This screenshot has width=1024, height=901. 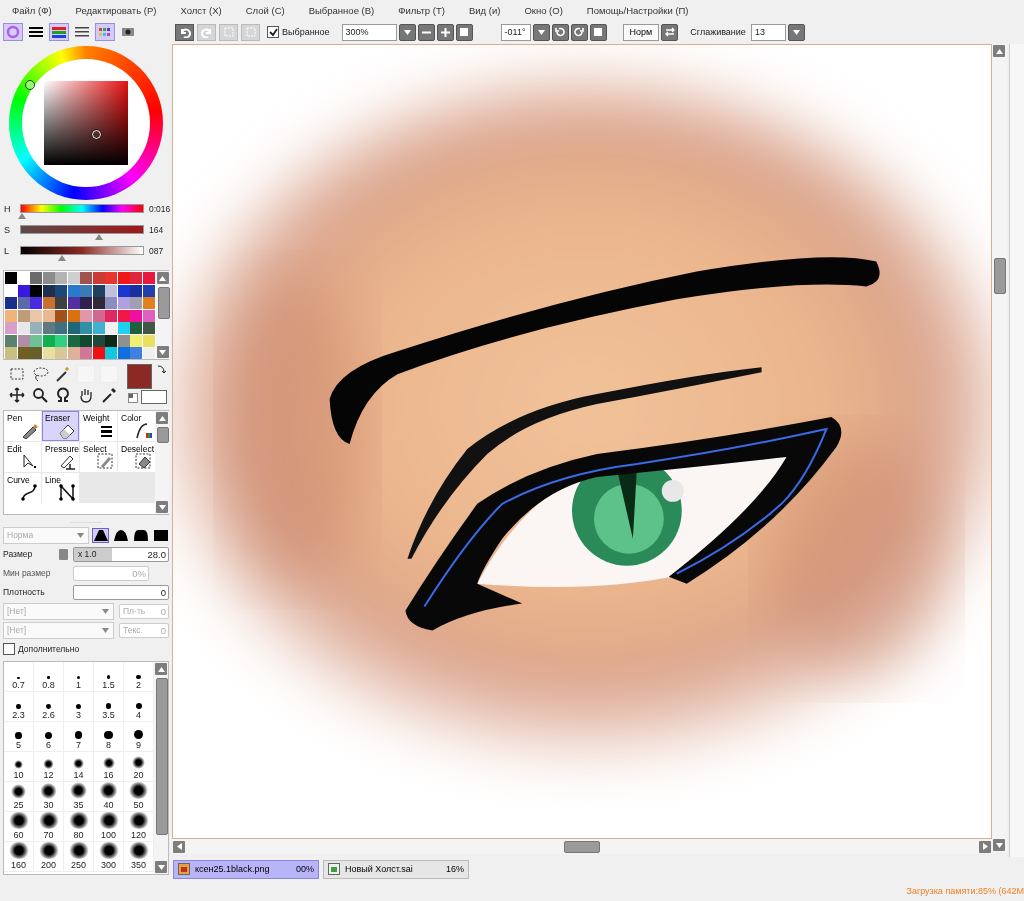 I want to click on menu-item: Помощь/Настройки (П), so click(x=637, y=10).